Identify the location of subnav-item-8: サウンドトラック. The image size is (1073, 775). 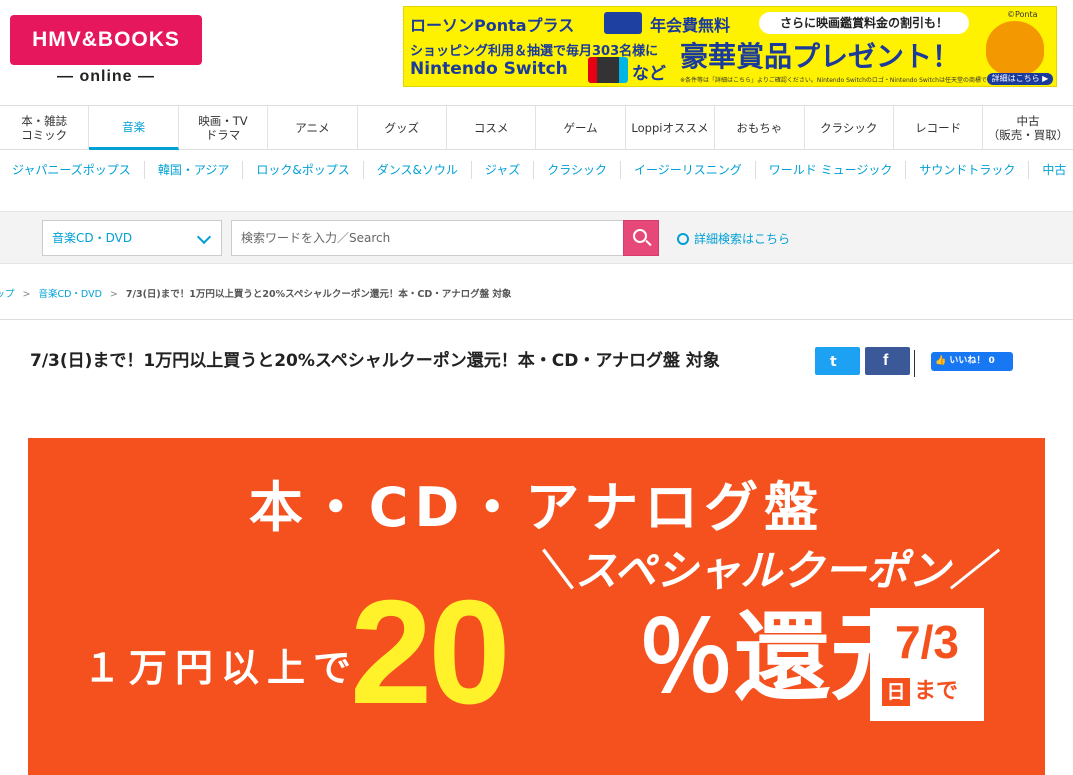
(968, 170).